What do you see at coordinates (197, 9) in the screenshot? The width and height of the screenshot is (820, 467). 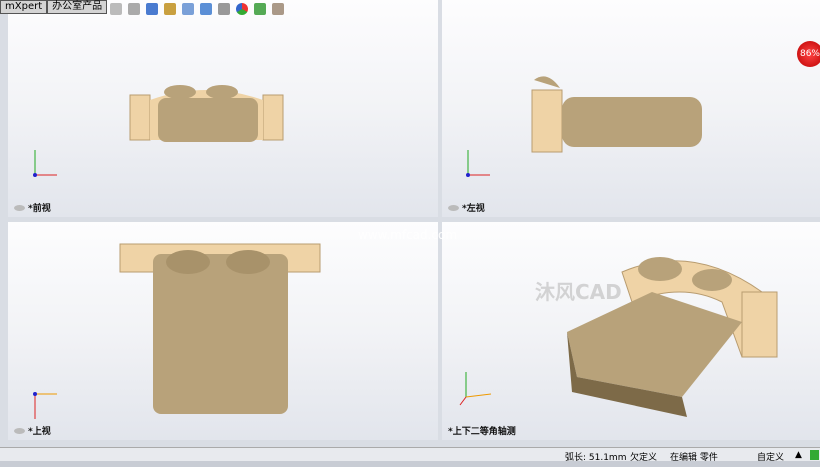 I see `heads-up-toolbar` at bounding box center [197, 9].